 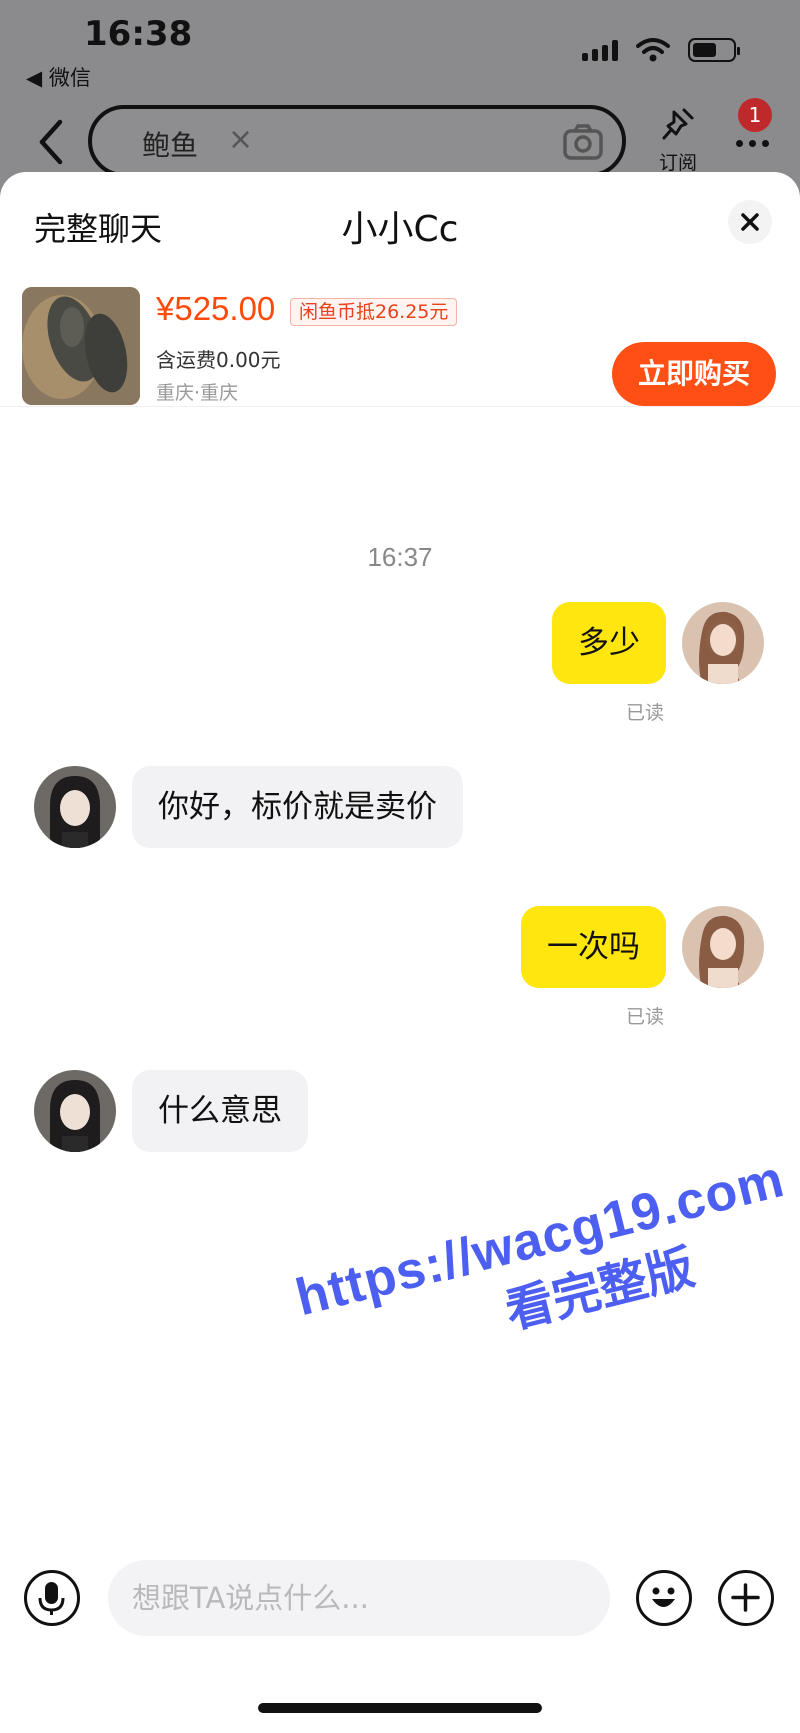 I want to click on product-location: 重庆·重庆, so click(x=197, y=393).